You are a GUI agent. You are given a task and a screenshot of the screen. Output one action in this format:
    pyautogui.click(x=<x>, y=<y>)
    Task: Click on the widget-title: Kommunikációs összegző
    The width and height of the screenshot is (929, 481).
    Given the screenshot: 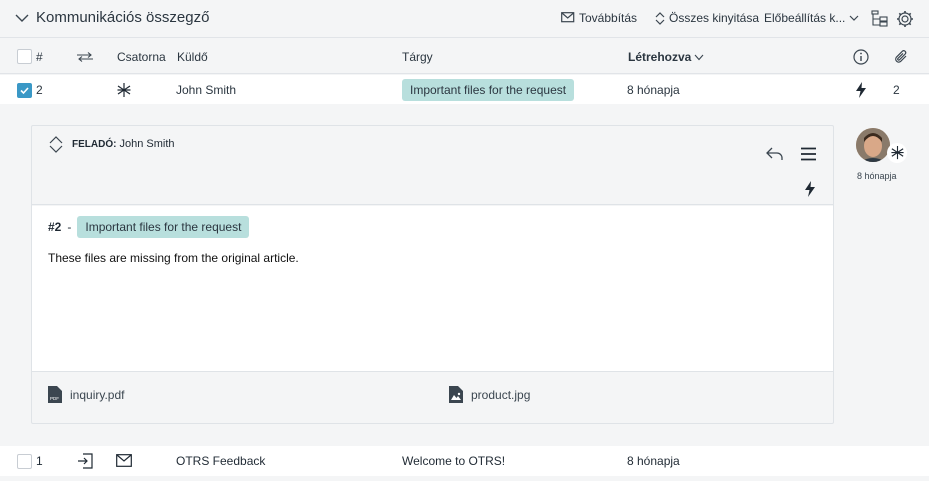 What is the action you would take?
    pyautogui.click(x=123, y=17)
    